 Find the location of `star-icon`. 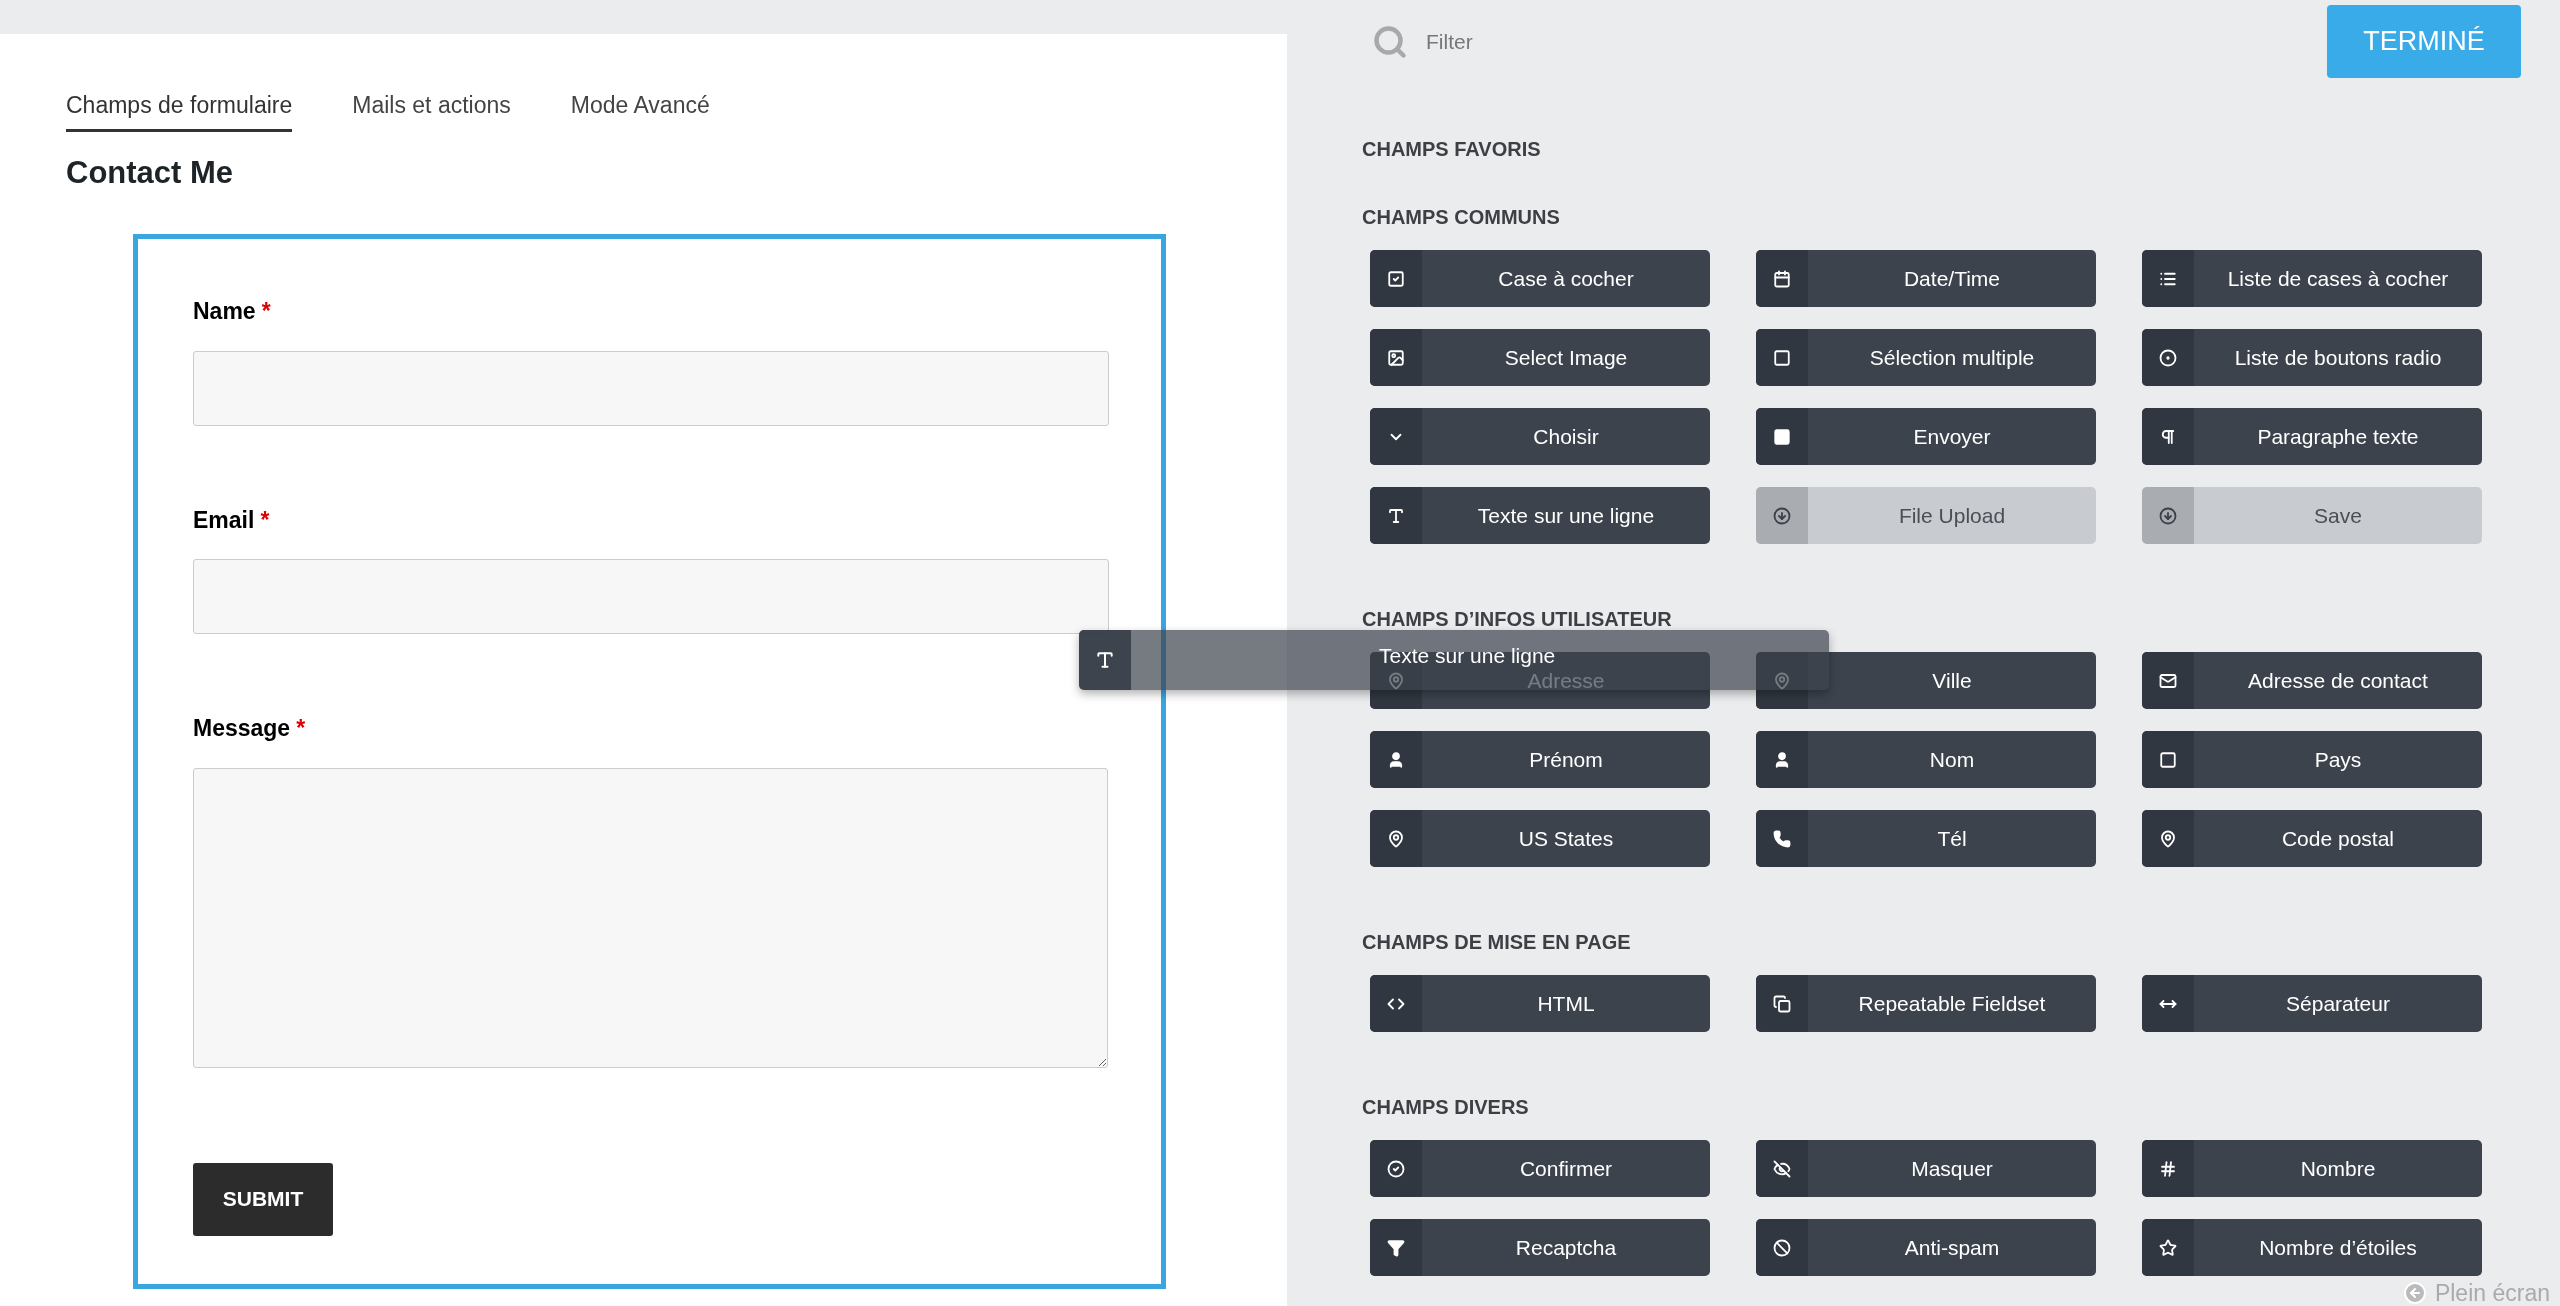

star-icon is located at coordinates (2168, 1247).